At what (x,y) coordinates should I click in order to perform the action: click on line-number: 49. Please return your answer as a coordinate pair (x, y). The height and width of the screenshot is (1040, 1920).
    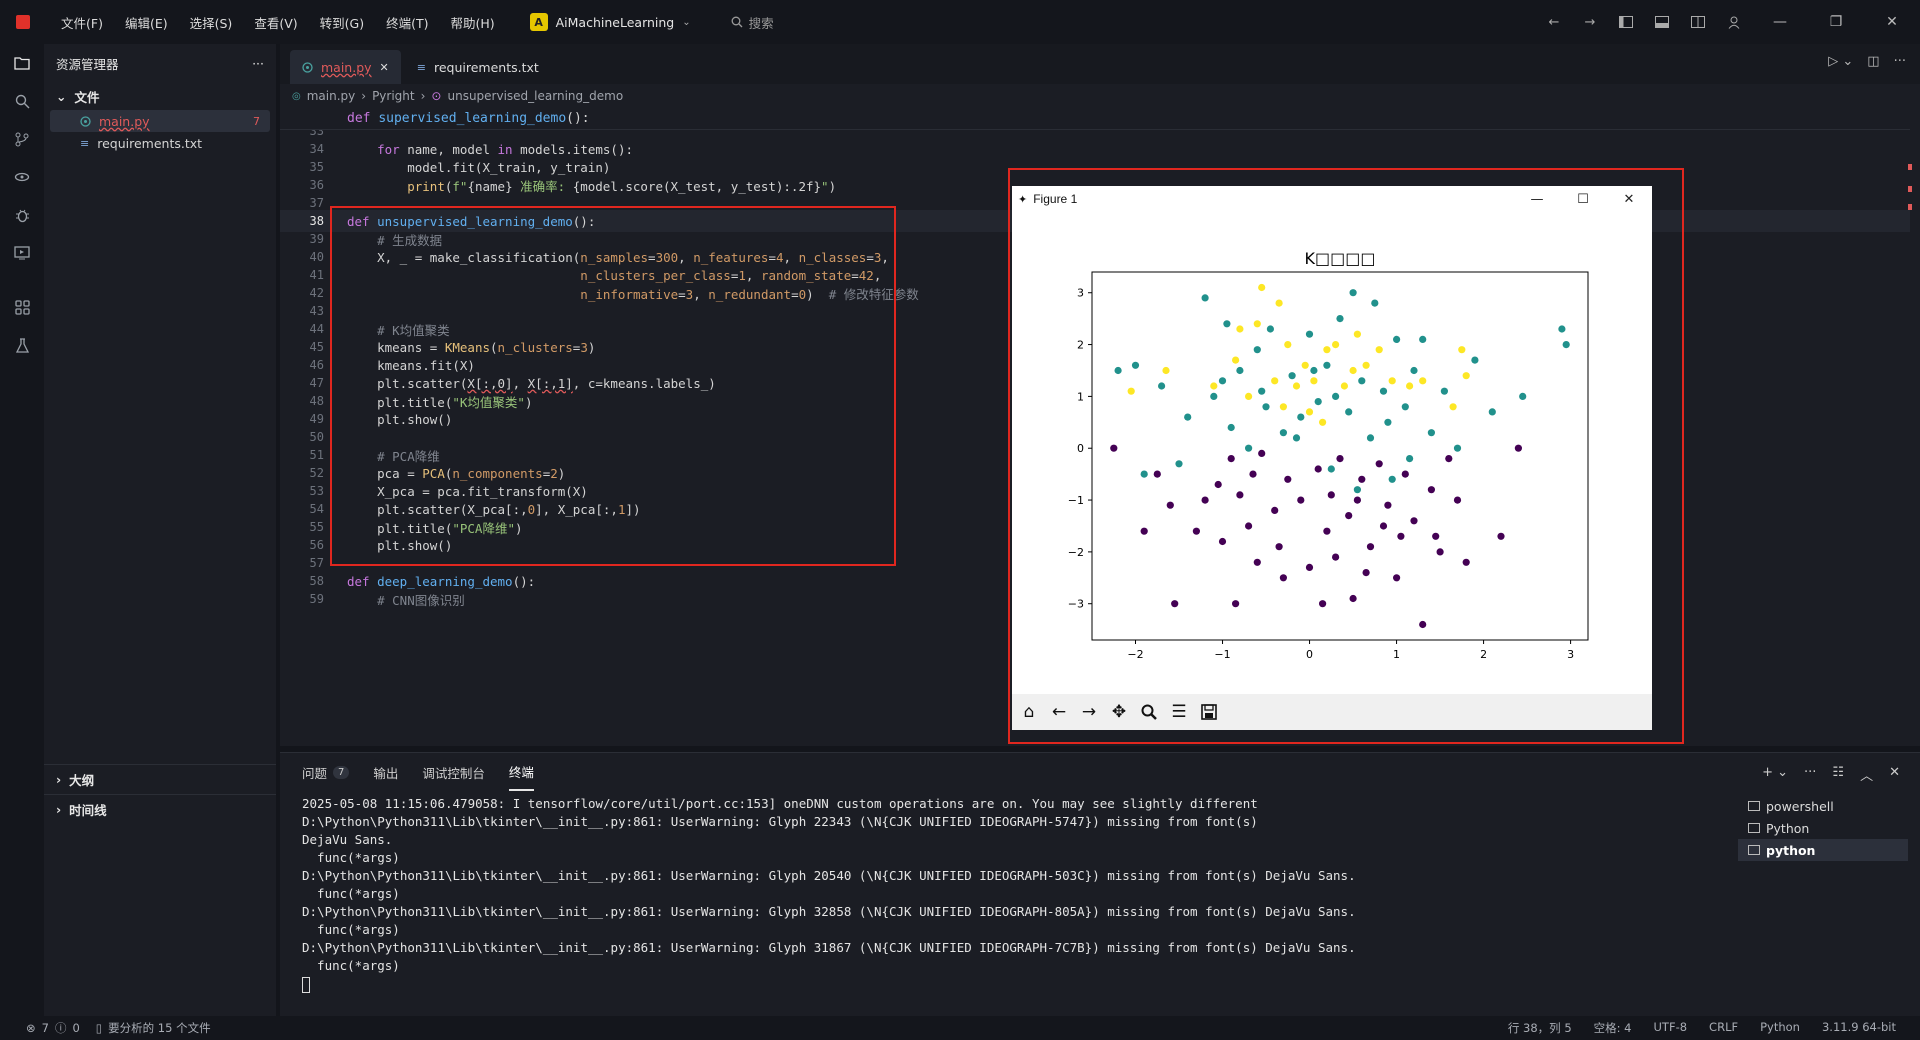
    Looking at the image, I should click on (316, 419).